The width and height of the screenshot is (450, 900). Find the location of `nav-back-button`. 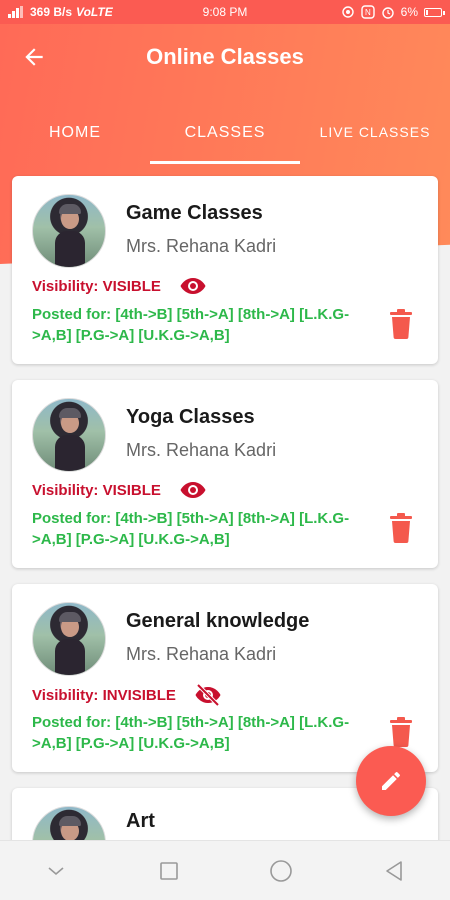

nav-back-button is located at coordinates (394, 870).